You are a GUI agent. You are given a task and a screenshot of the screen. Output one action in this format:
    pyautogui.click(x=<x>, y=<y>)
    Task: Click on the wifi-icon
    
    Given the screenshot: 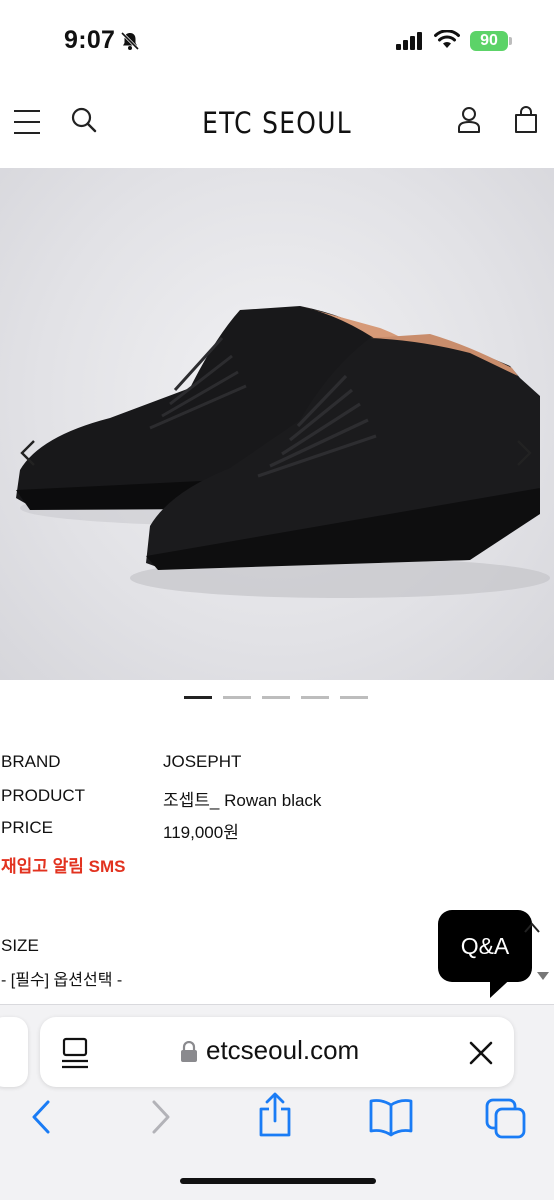 What is the action you would take?
    pyautogui.click(x=447, y=39)
    